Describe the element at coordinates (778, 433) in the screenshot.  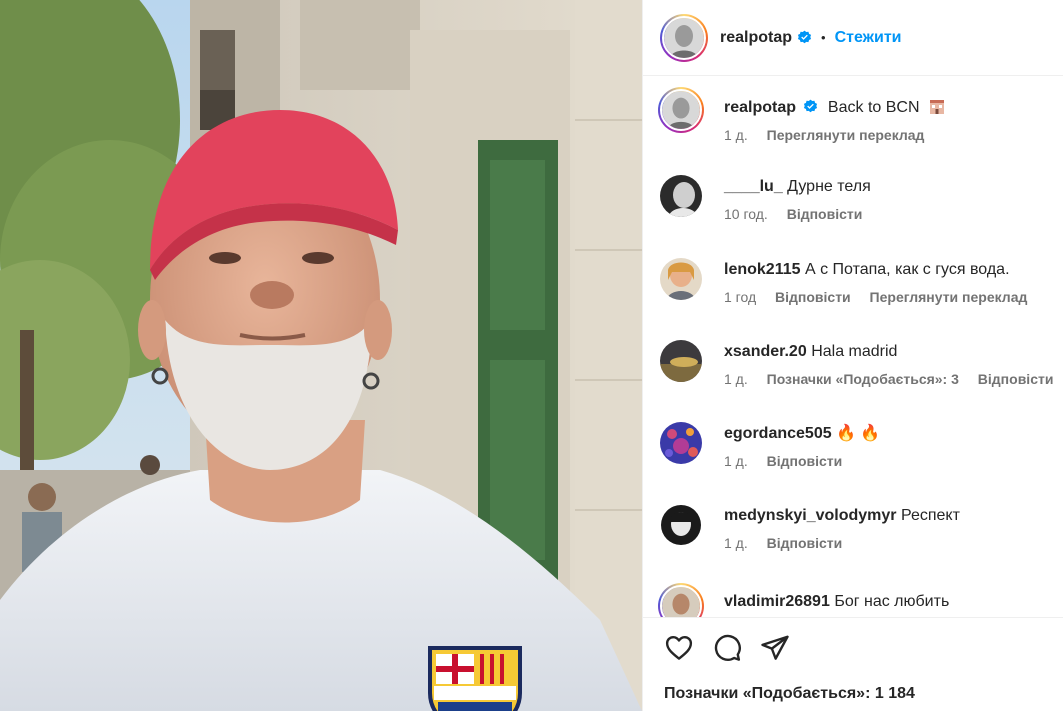
I see `comment-username: egordance505` at that location.